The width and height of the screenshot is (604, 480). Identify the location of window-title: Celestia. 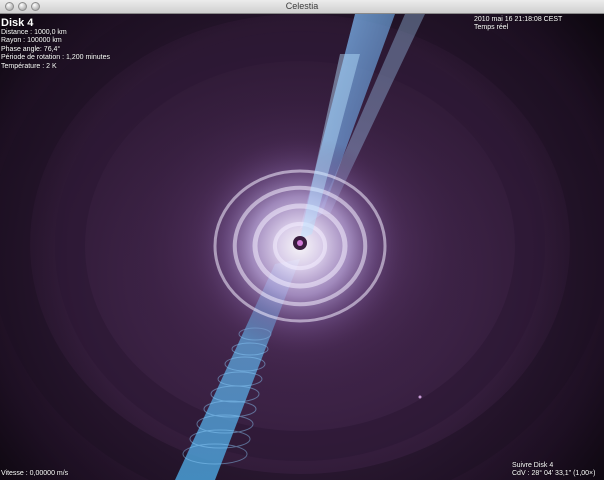
(302, 6).